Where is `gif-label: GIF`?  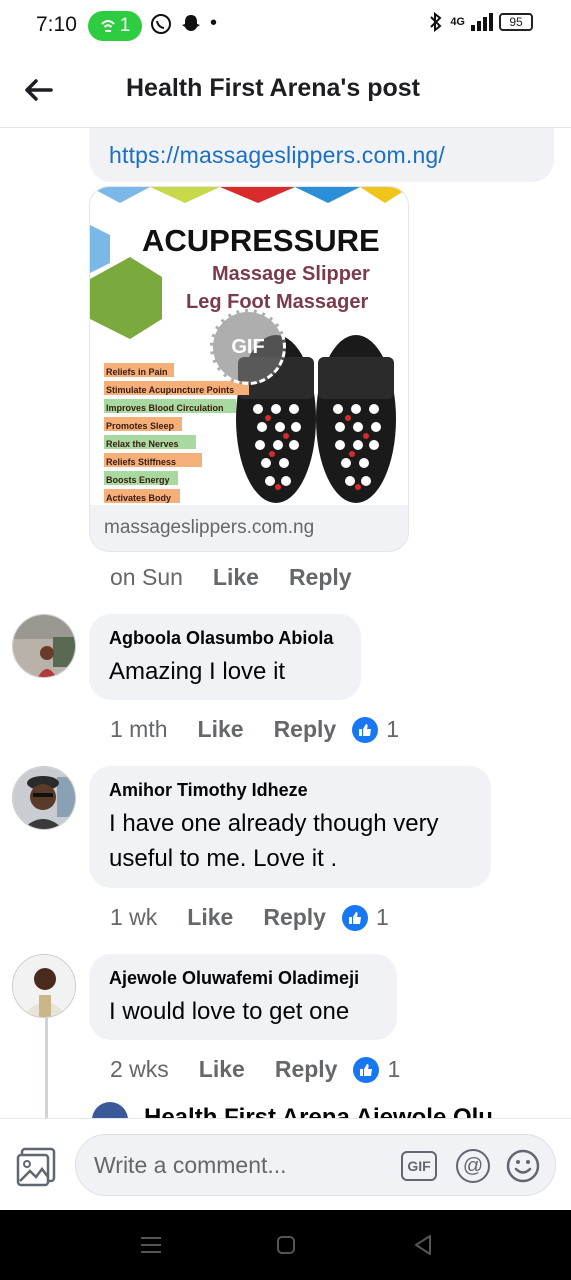 gif-label: GIF is located at coordinates (419, 1166).